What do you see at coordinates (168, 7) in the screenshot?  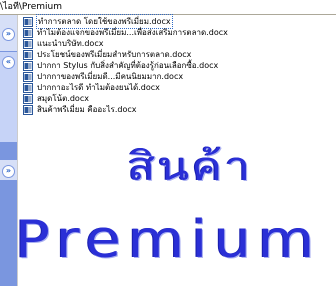 I see `address-bar: \ไอที\Premium` at bounding box center [168, 7].